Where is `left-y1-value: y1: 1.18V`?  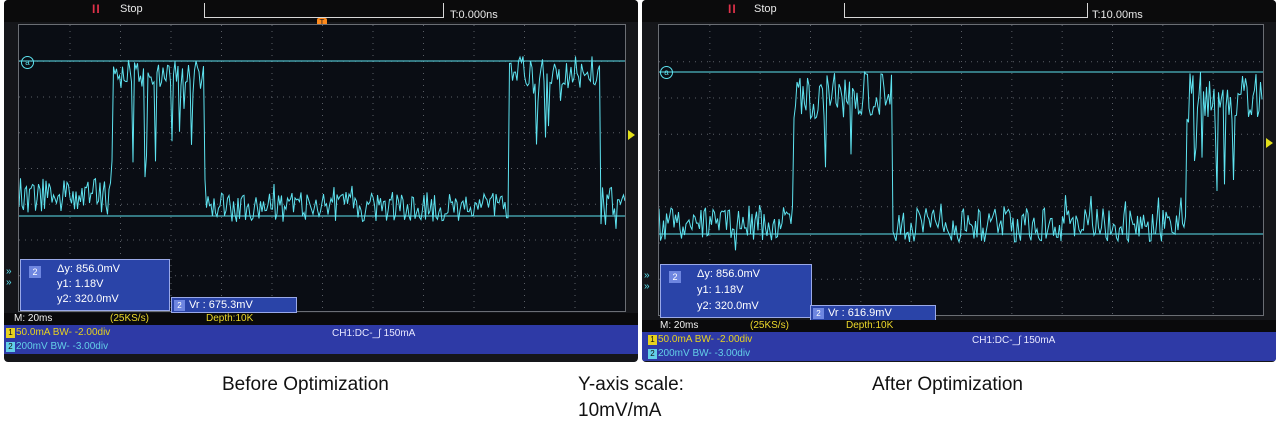
left-y1-value: y1: 1.18V is located at coordinates (80, 284).